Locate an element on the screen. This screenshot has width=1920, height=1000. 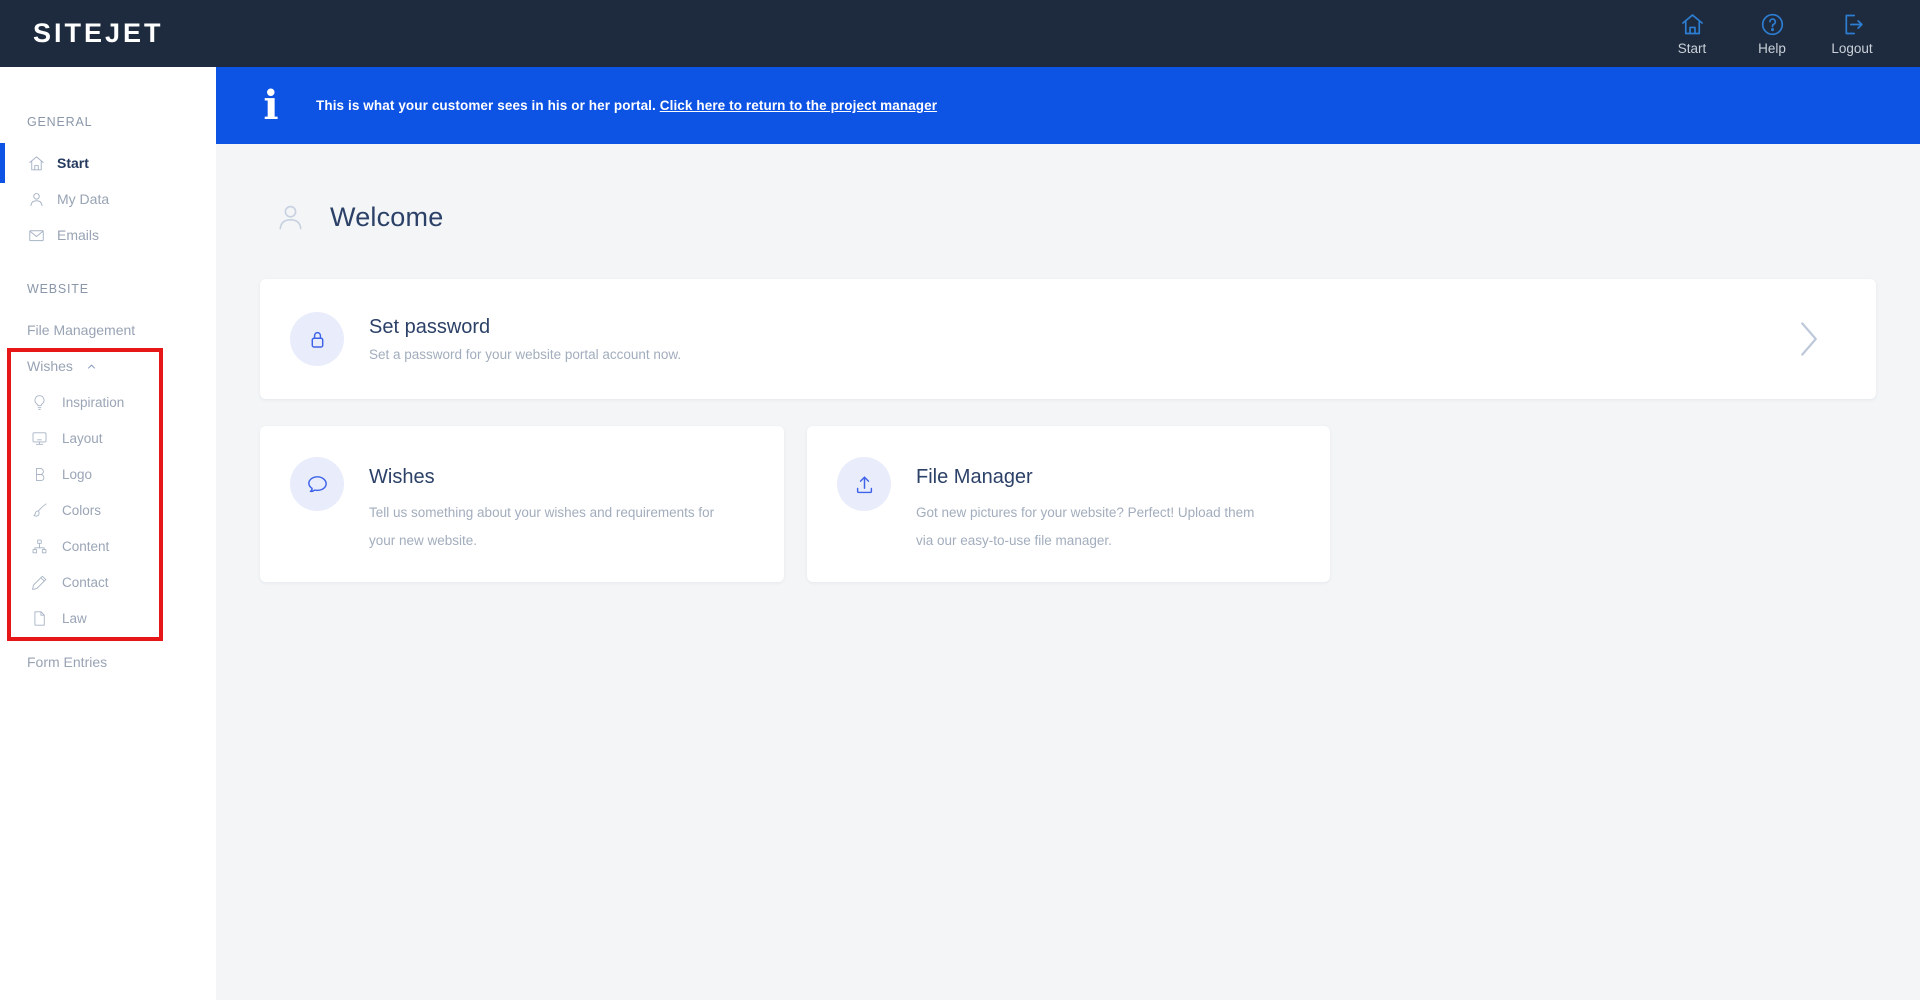
logo-b-icon is located at coordinates (40, 474).